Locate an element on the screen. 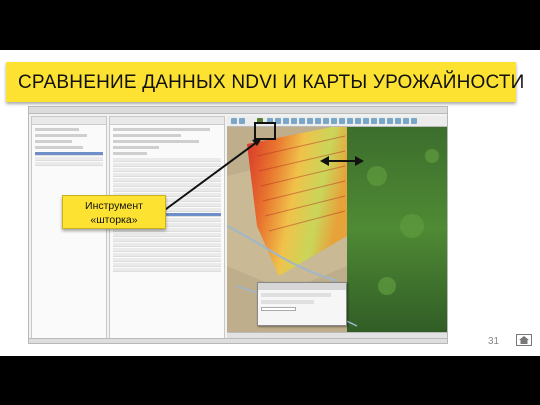  callout-line-2: «шторка» is located at coordinates (114, 220).